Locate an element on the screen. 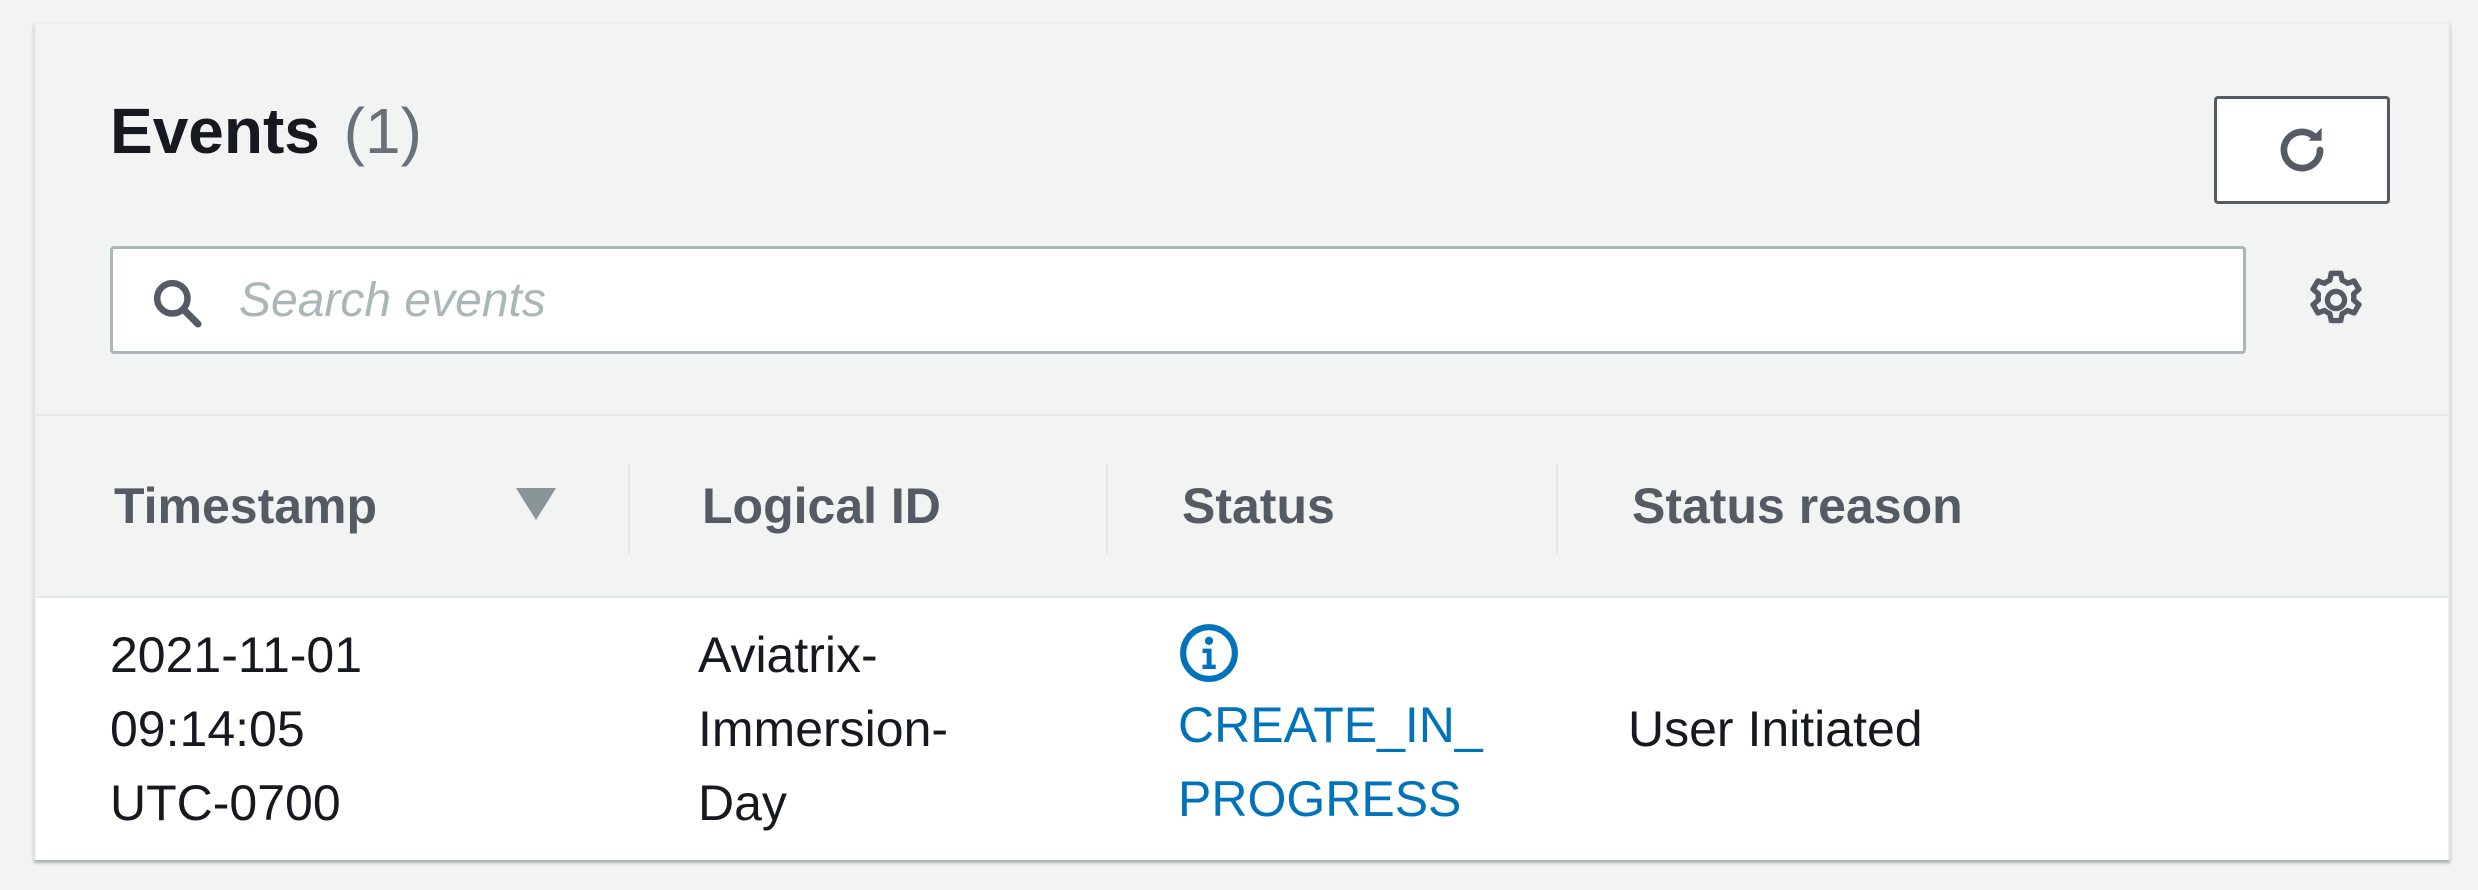  status-text-line: PROGRESS is located at coordinates (1320, 799).